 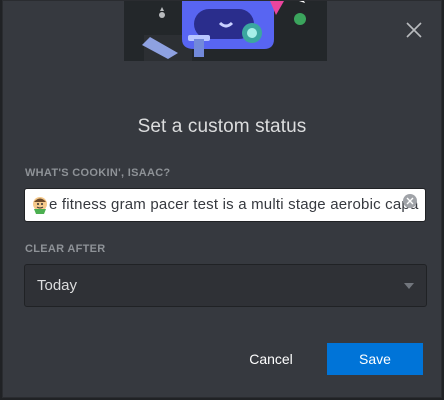 I want to click on chevron-down-icon, so click(x=409, y=286).